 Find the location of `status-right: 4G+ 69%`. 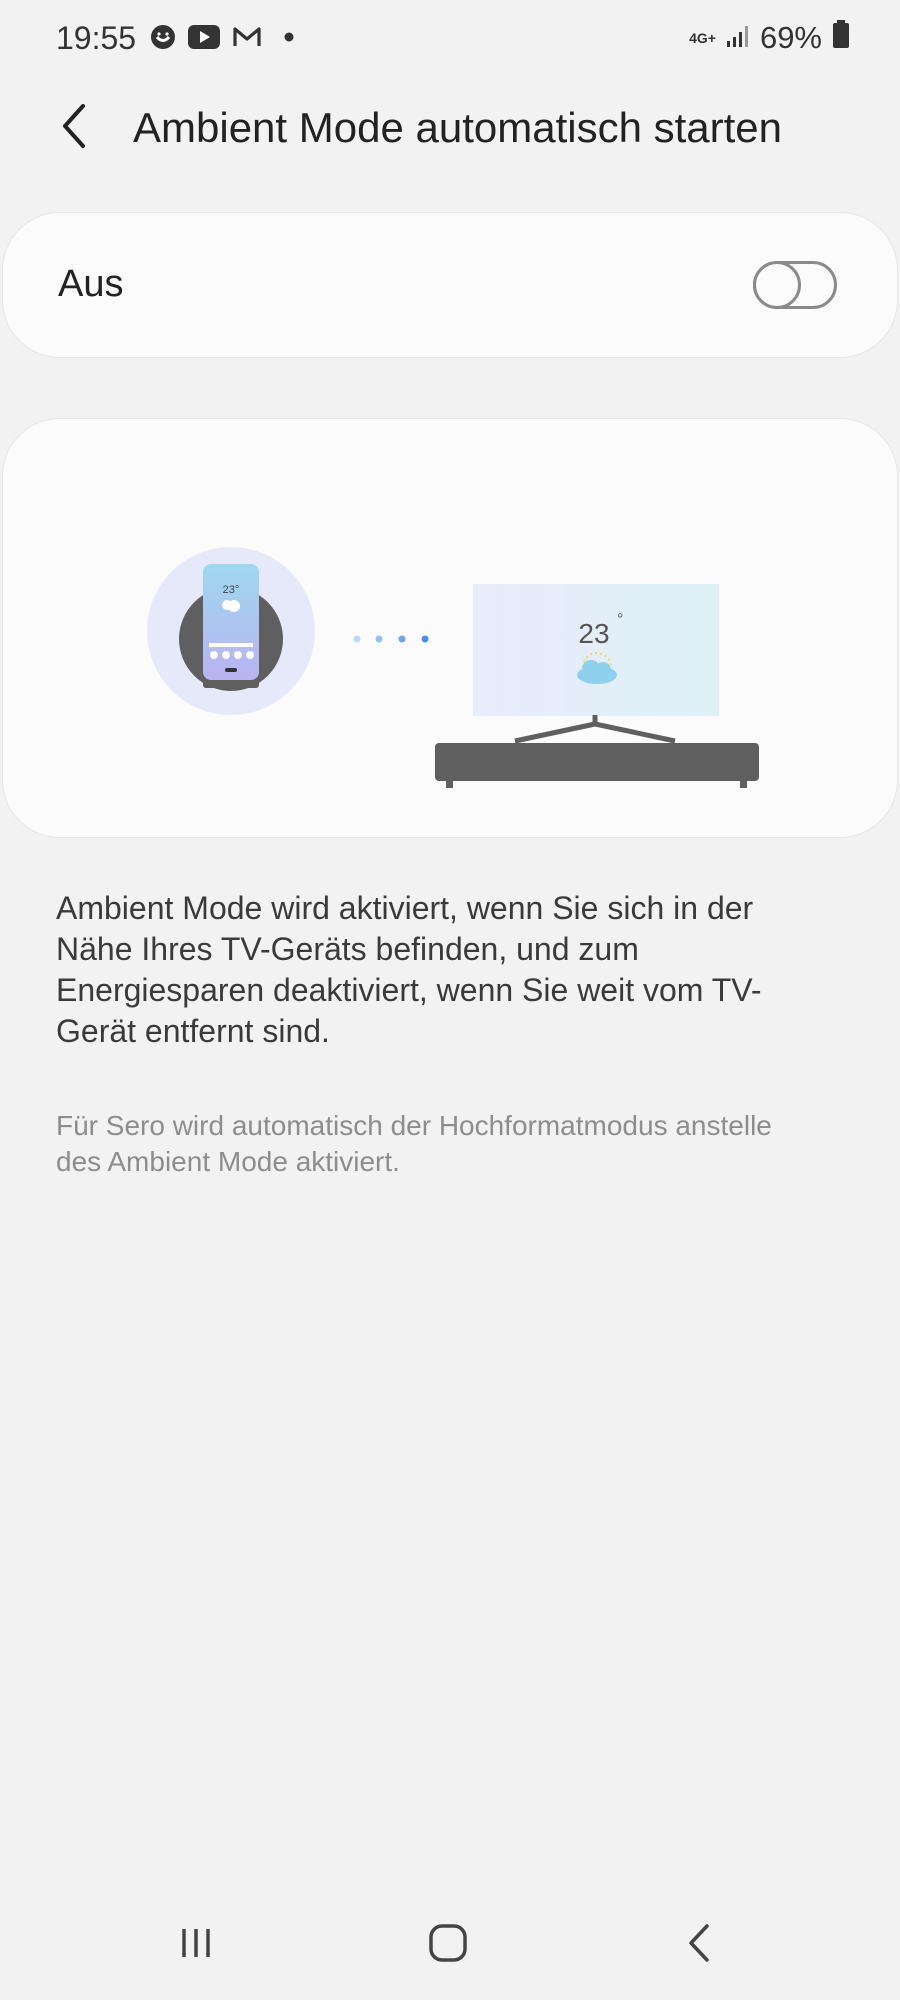

status-right: 4G+ 69% is located at coordinates (769, 38).